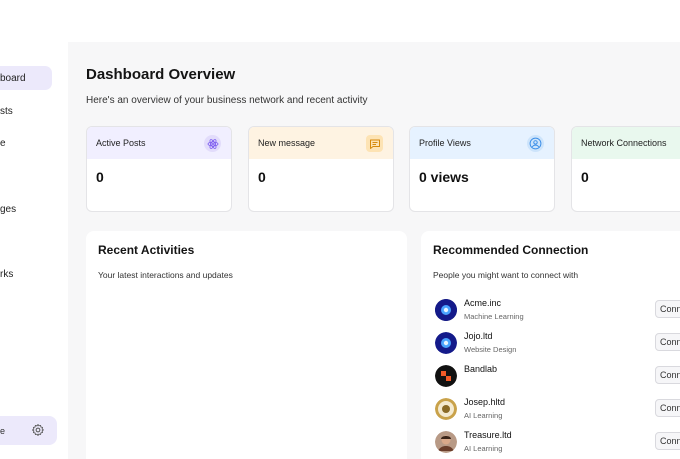 This screenshot has height=459, width=680. What do you see at coordinates (121, 143) in the screenshot?
I see `stat-label: Active Posts` at bounding box center [121, 143].